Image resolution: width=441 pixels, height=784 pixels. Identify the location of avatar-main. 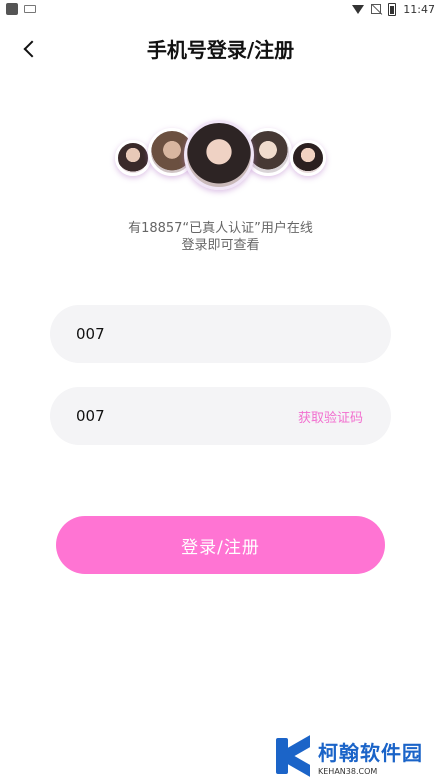
(219, 155).